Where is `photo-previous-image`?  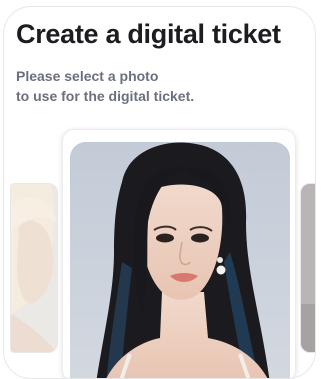
photo-previous-image is located at coordinates (34, 268).